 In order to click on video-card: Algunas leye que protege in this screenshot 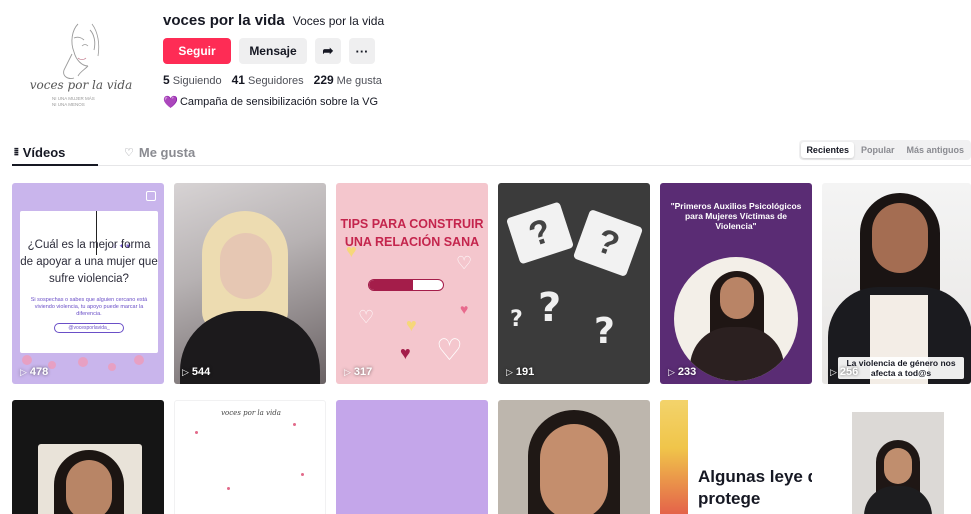, I will do `click(736, 457)`.